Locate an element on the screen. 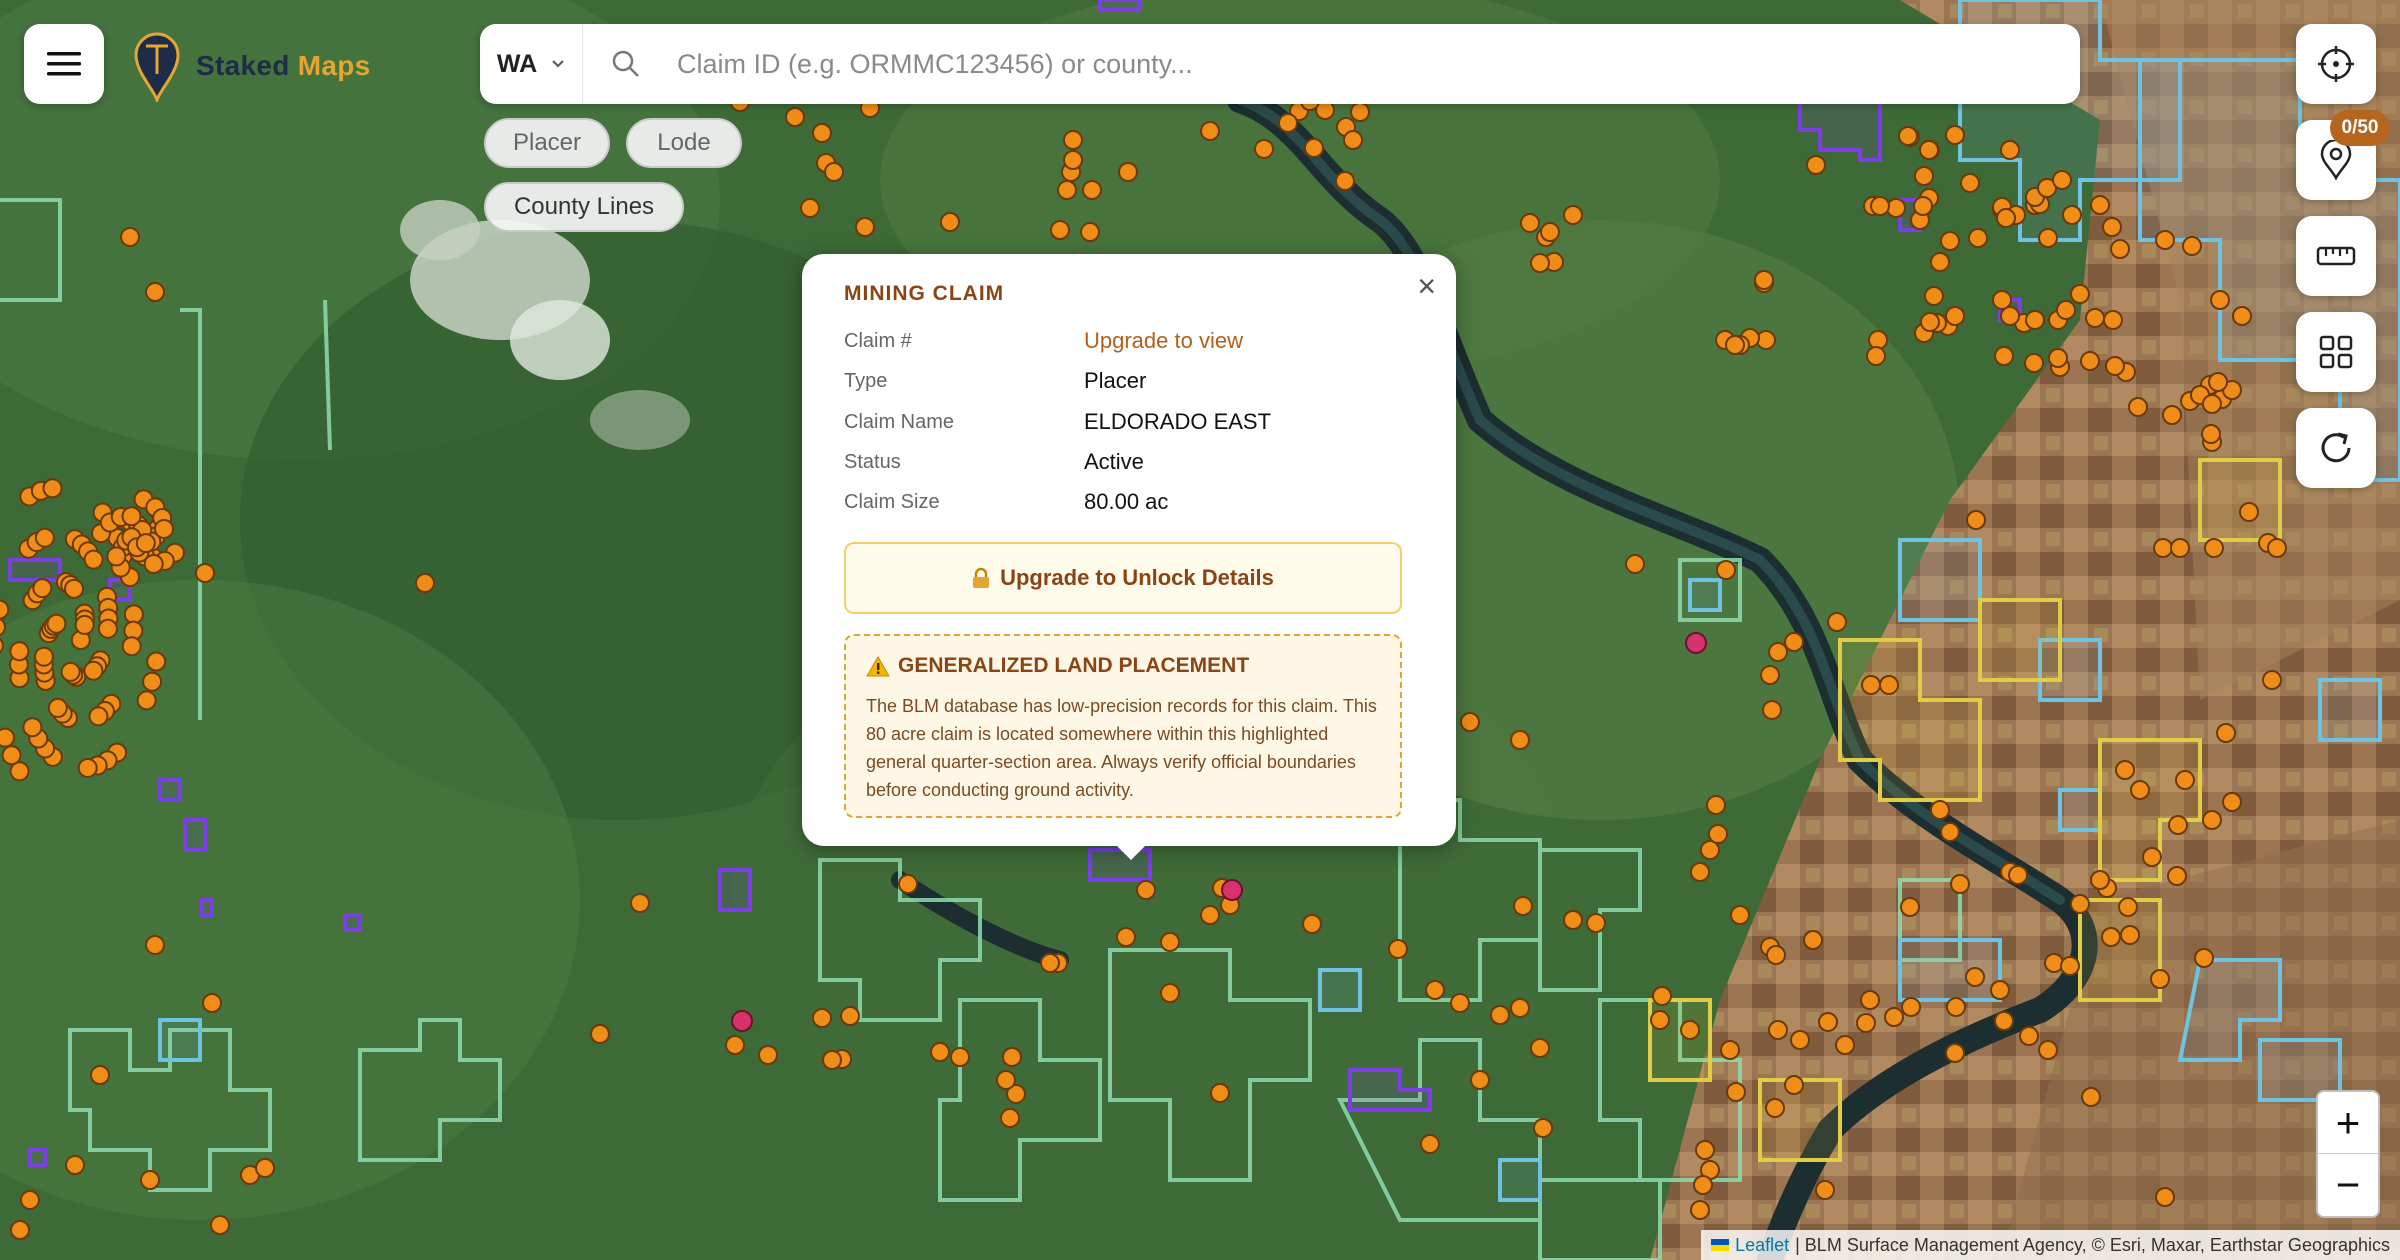 Image resolution: width=2400 pixels, height=1260 pixels. zoom-in-button: + is located at coordinates (2348, 1123).